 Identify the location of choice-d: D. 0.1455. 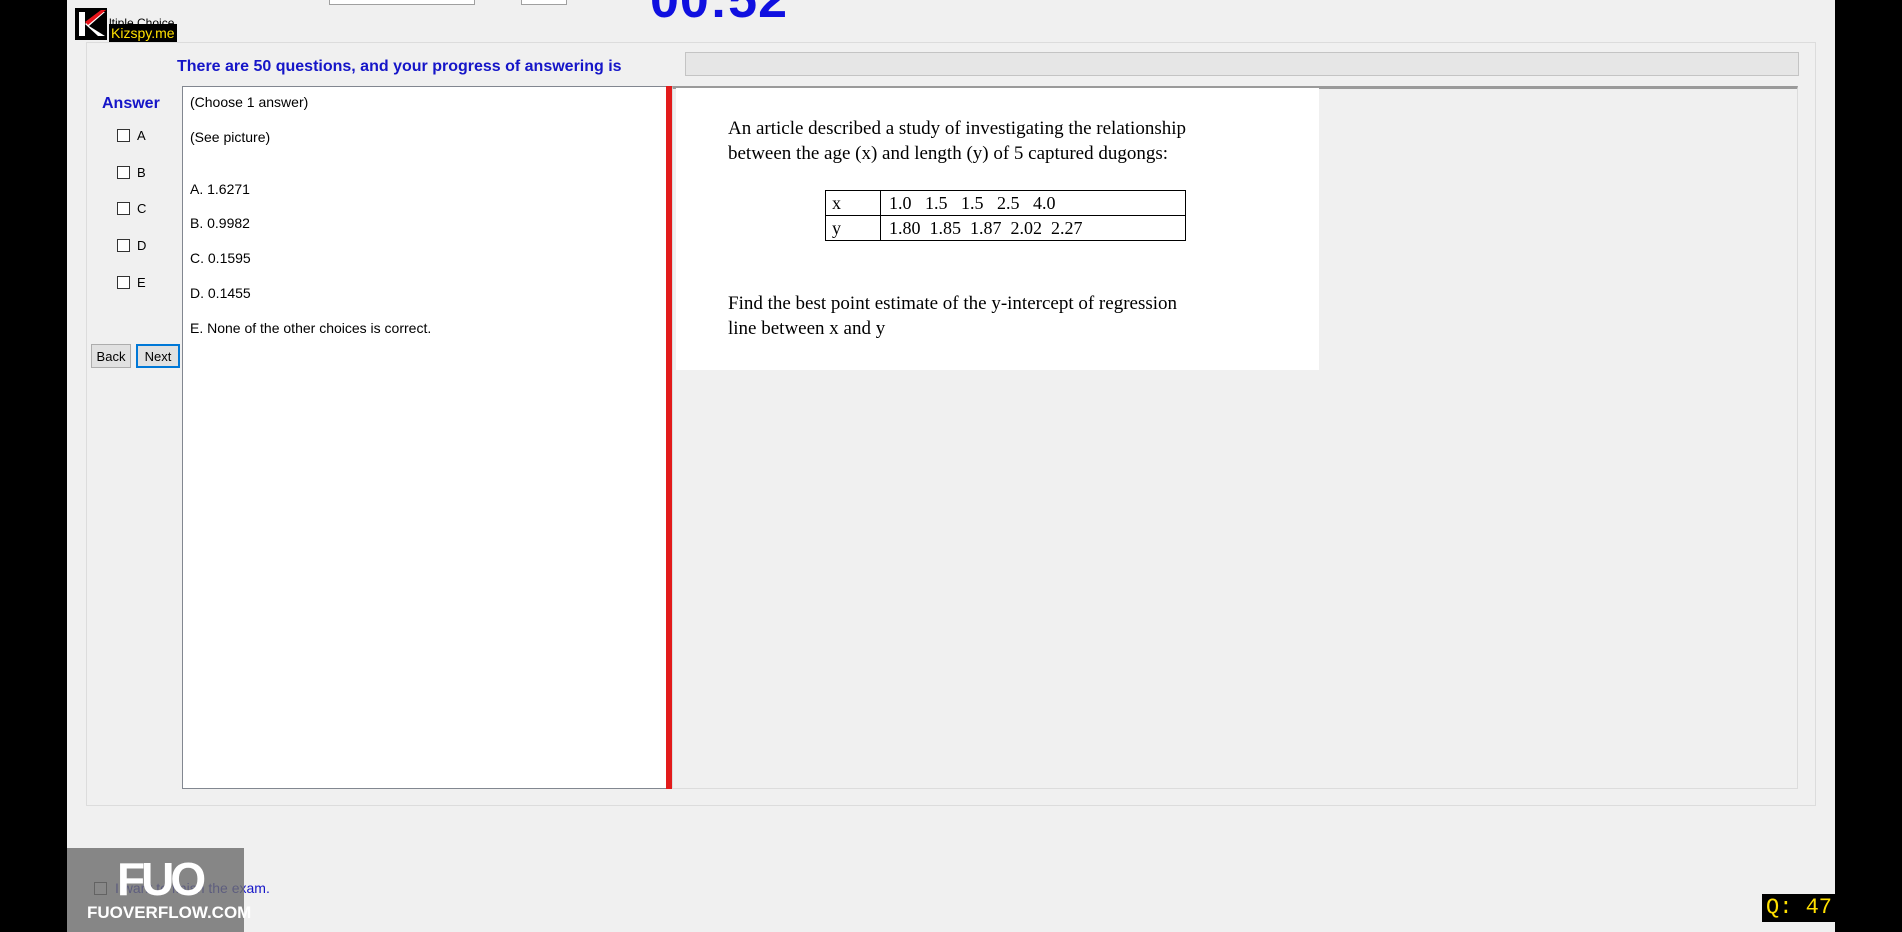
(220, 293).